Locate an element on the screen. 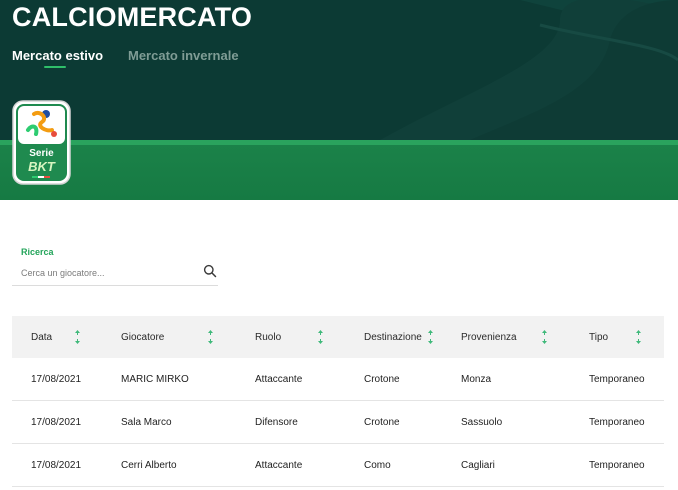 The width and height of the screenshot is (678, 490). cell-ruolo: Difensore is located at coordinates (276, 422).